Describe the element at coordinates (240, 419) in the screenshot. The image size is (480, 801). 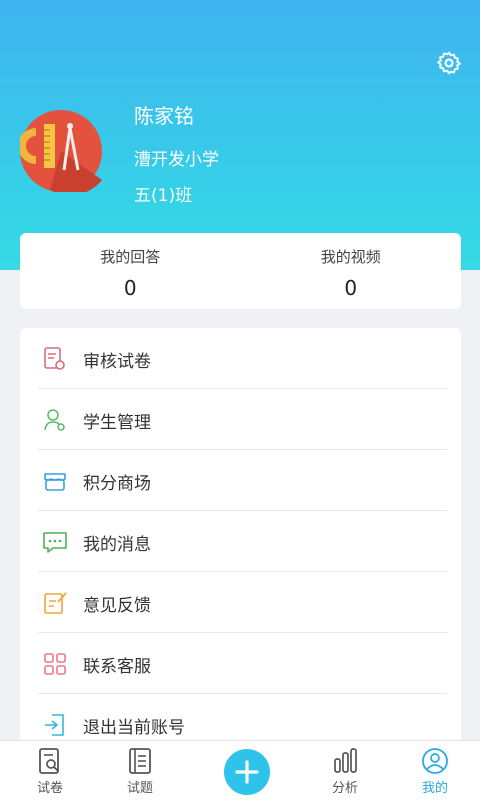
I see `menu-item-student-manage: 学生管理` at that location.